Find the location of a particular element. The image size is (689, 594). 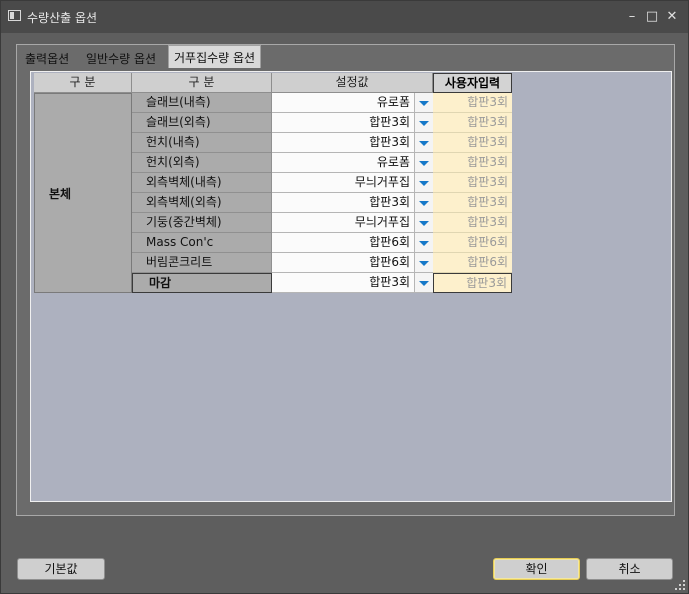

minimize-icon: – is located at coordinates (632, 17).